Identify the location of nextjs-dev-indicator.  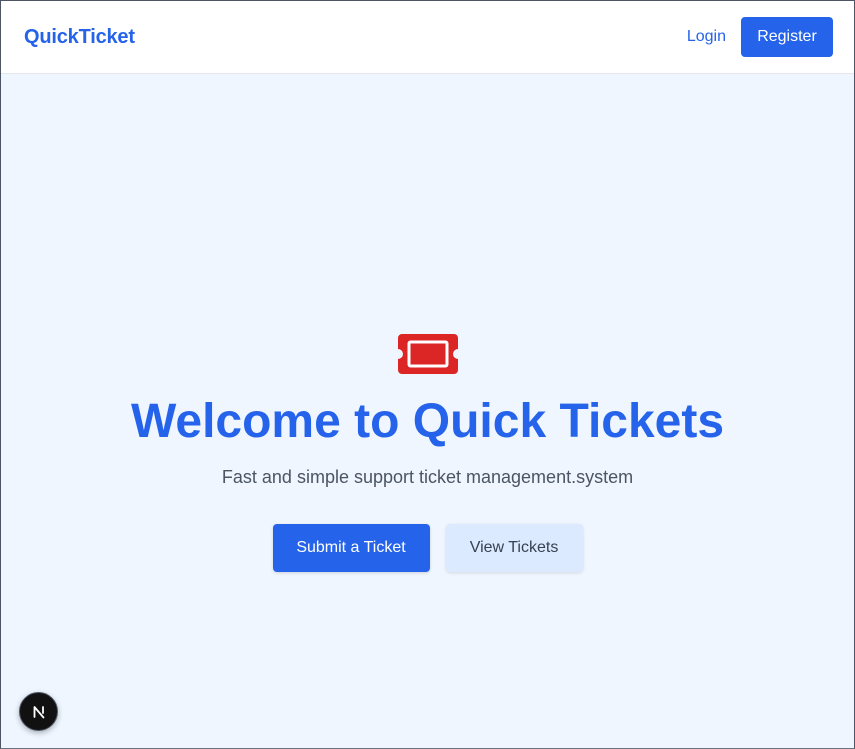
(38, 711).